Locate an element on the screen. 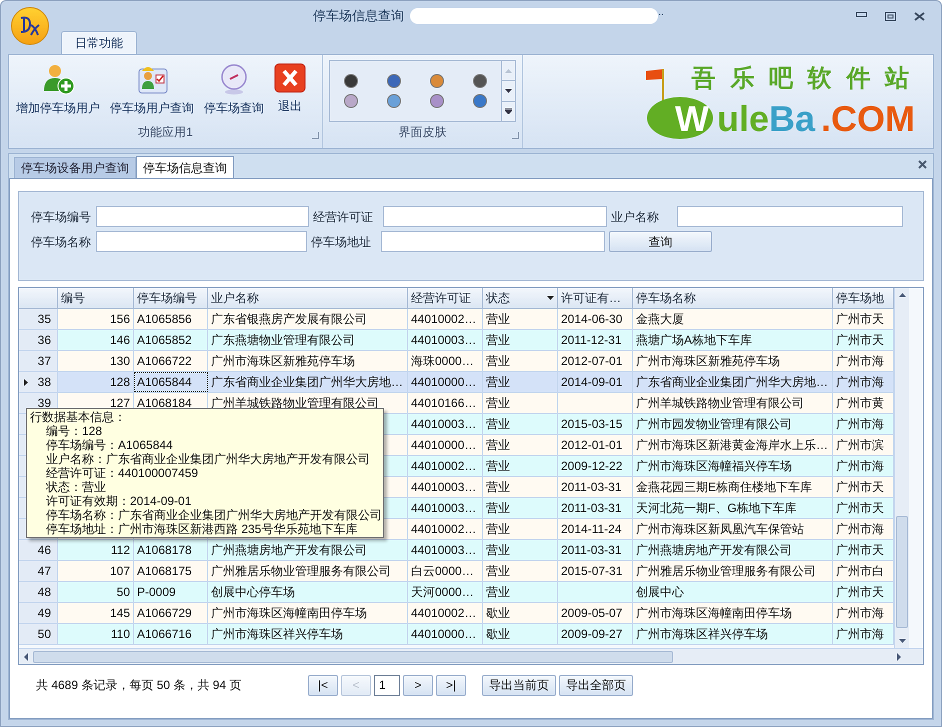 The width and height of the screenshot is (942, 727). column-header: 停车场名称 is located at coordinates (733, 298).